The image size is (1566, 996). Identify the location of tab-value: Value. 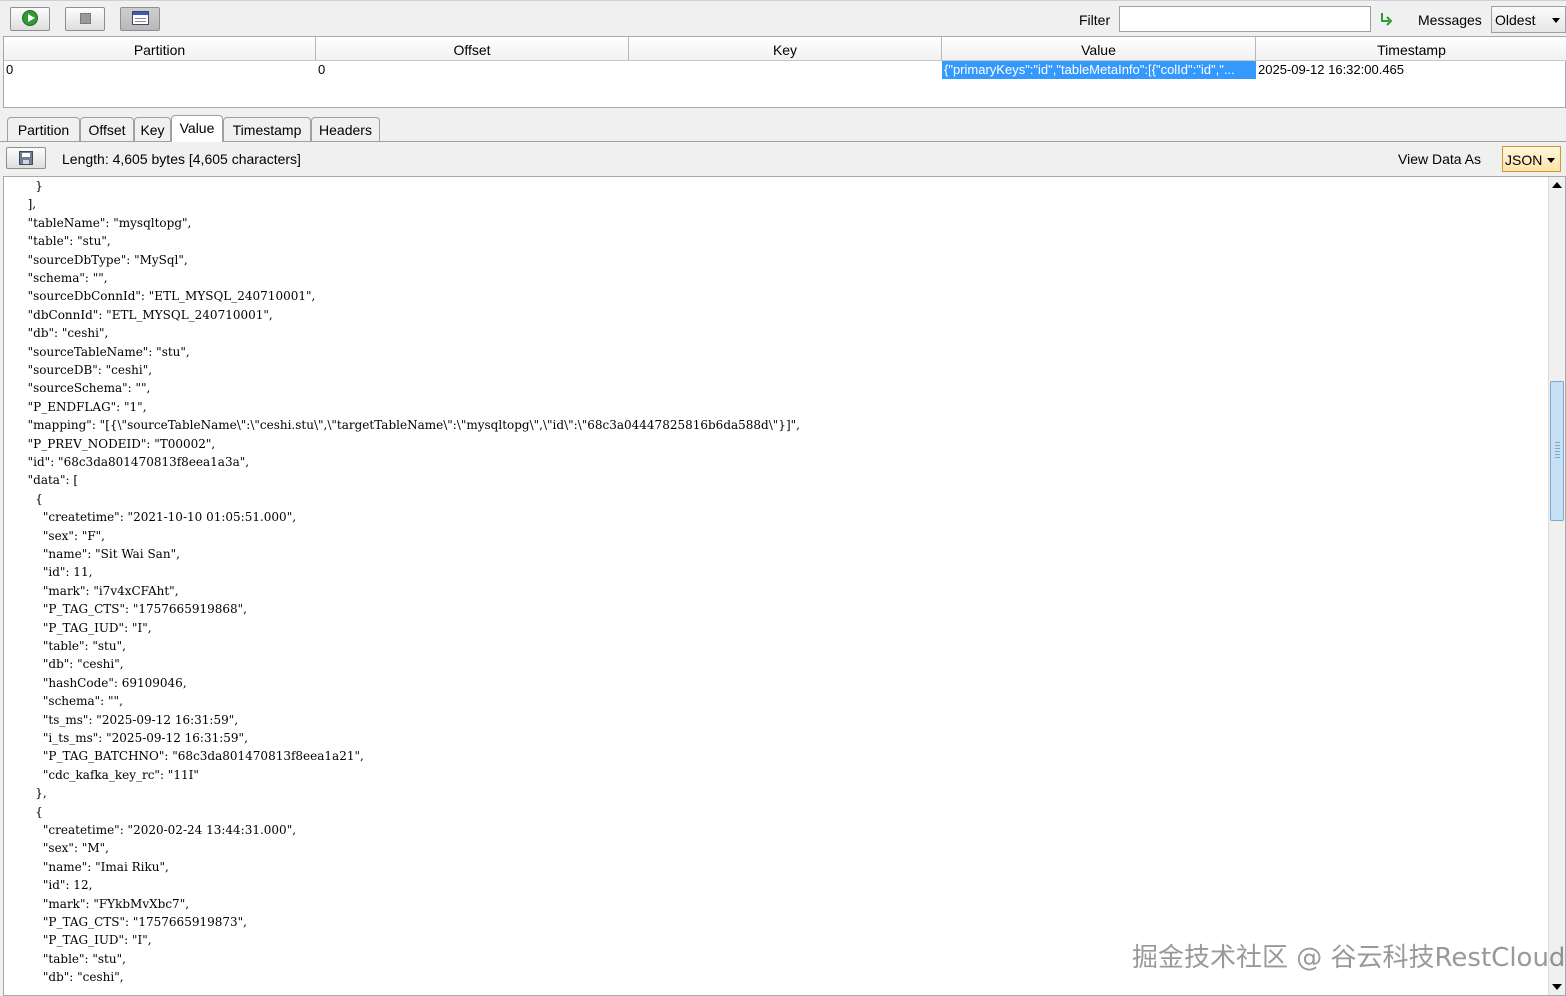
(197, 128).